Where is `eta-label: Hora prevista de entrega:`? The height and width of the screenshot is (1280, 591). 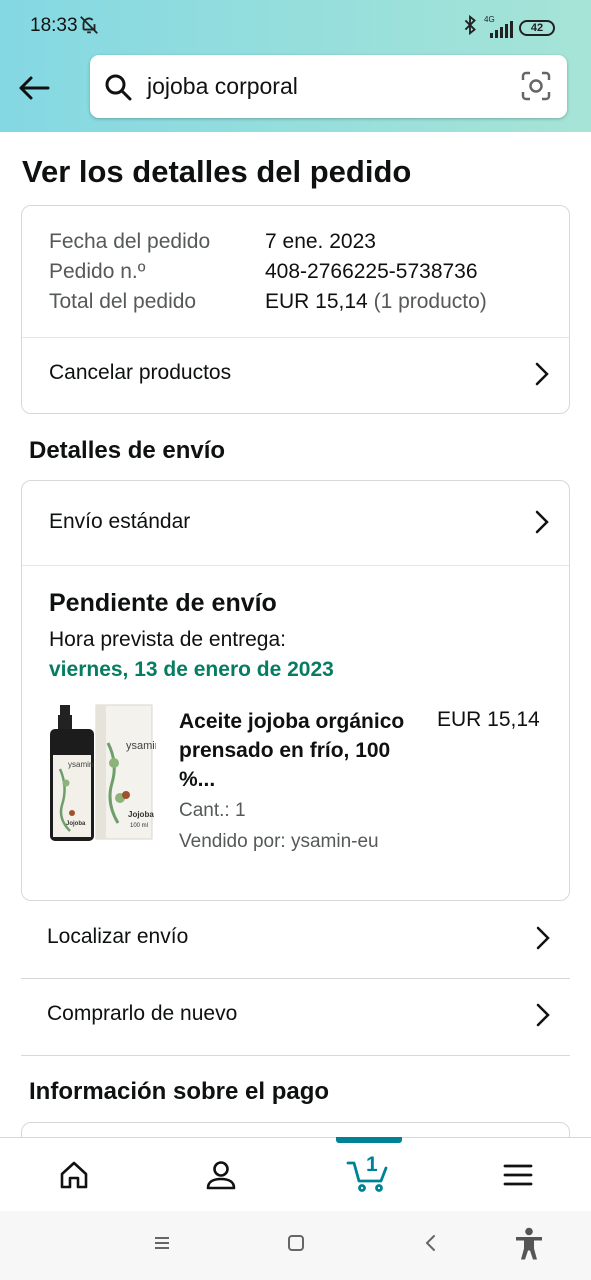
eta-label: Hora prevista de entrega: is located at coordinates (167, 639).